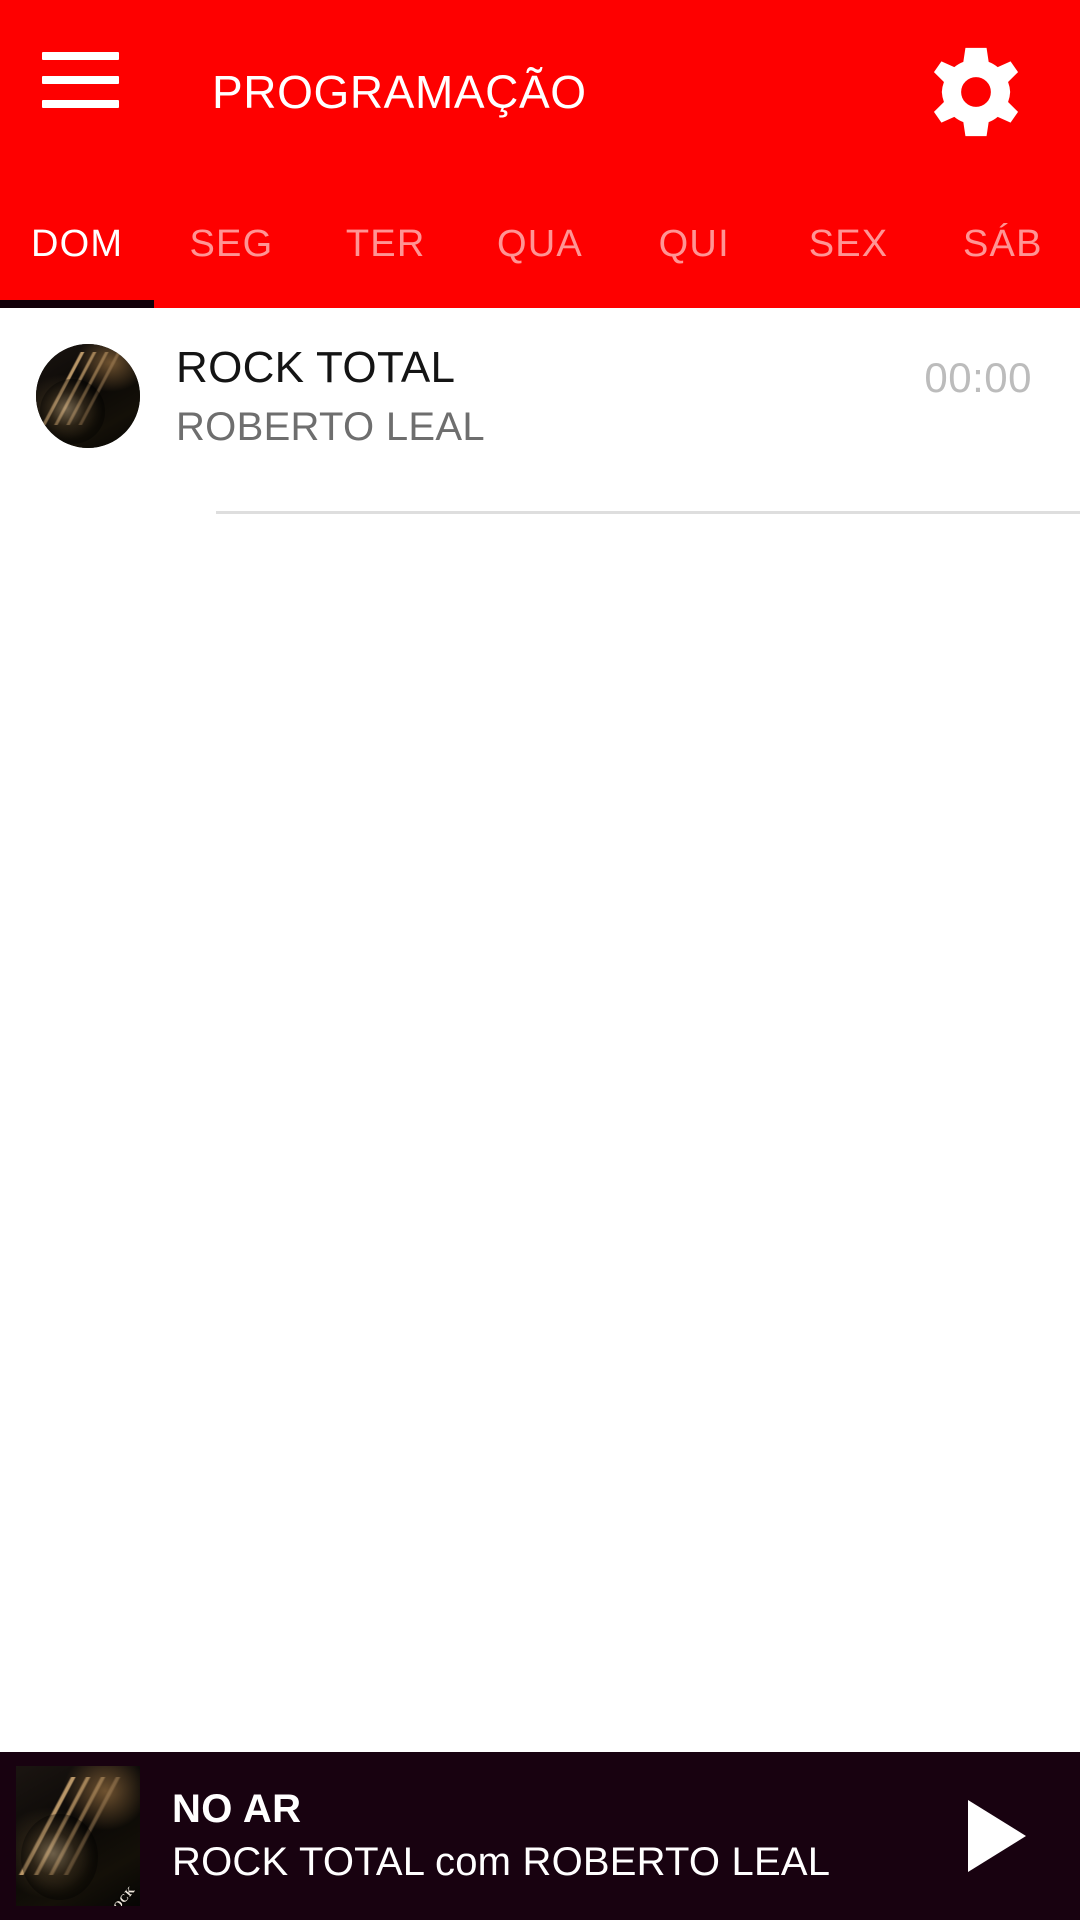  Describe the element at coordinates (330, 427) in the screenshot. I see `program-host: ROBERTO LEAL` at that location.